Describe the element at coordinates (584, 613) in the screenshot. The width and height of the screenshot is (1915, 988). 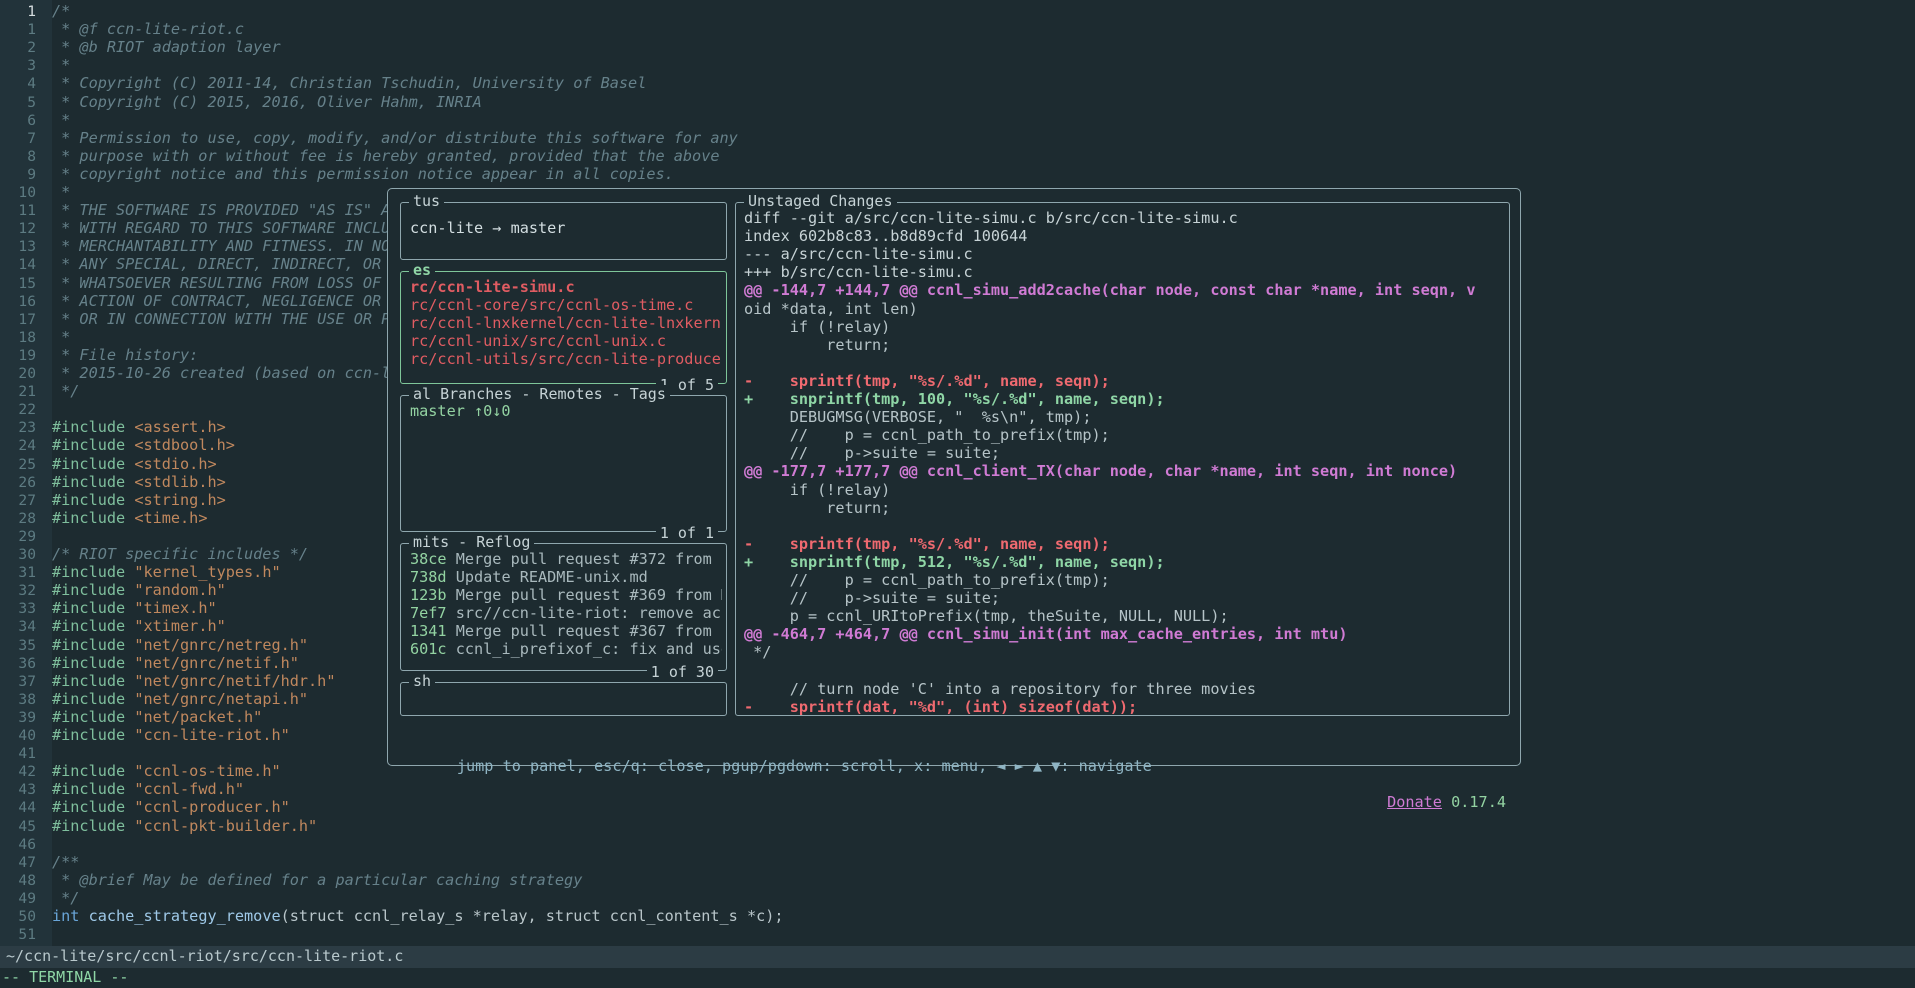
I see `commit-message: src//ccn-lite-riot: remove acc` at that location.